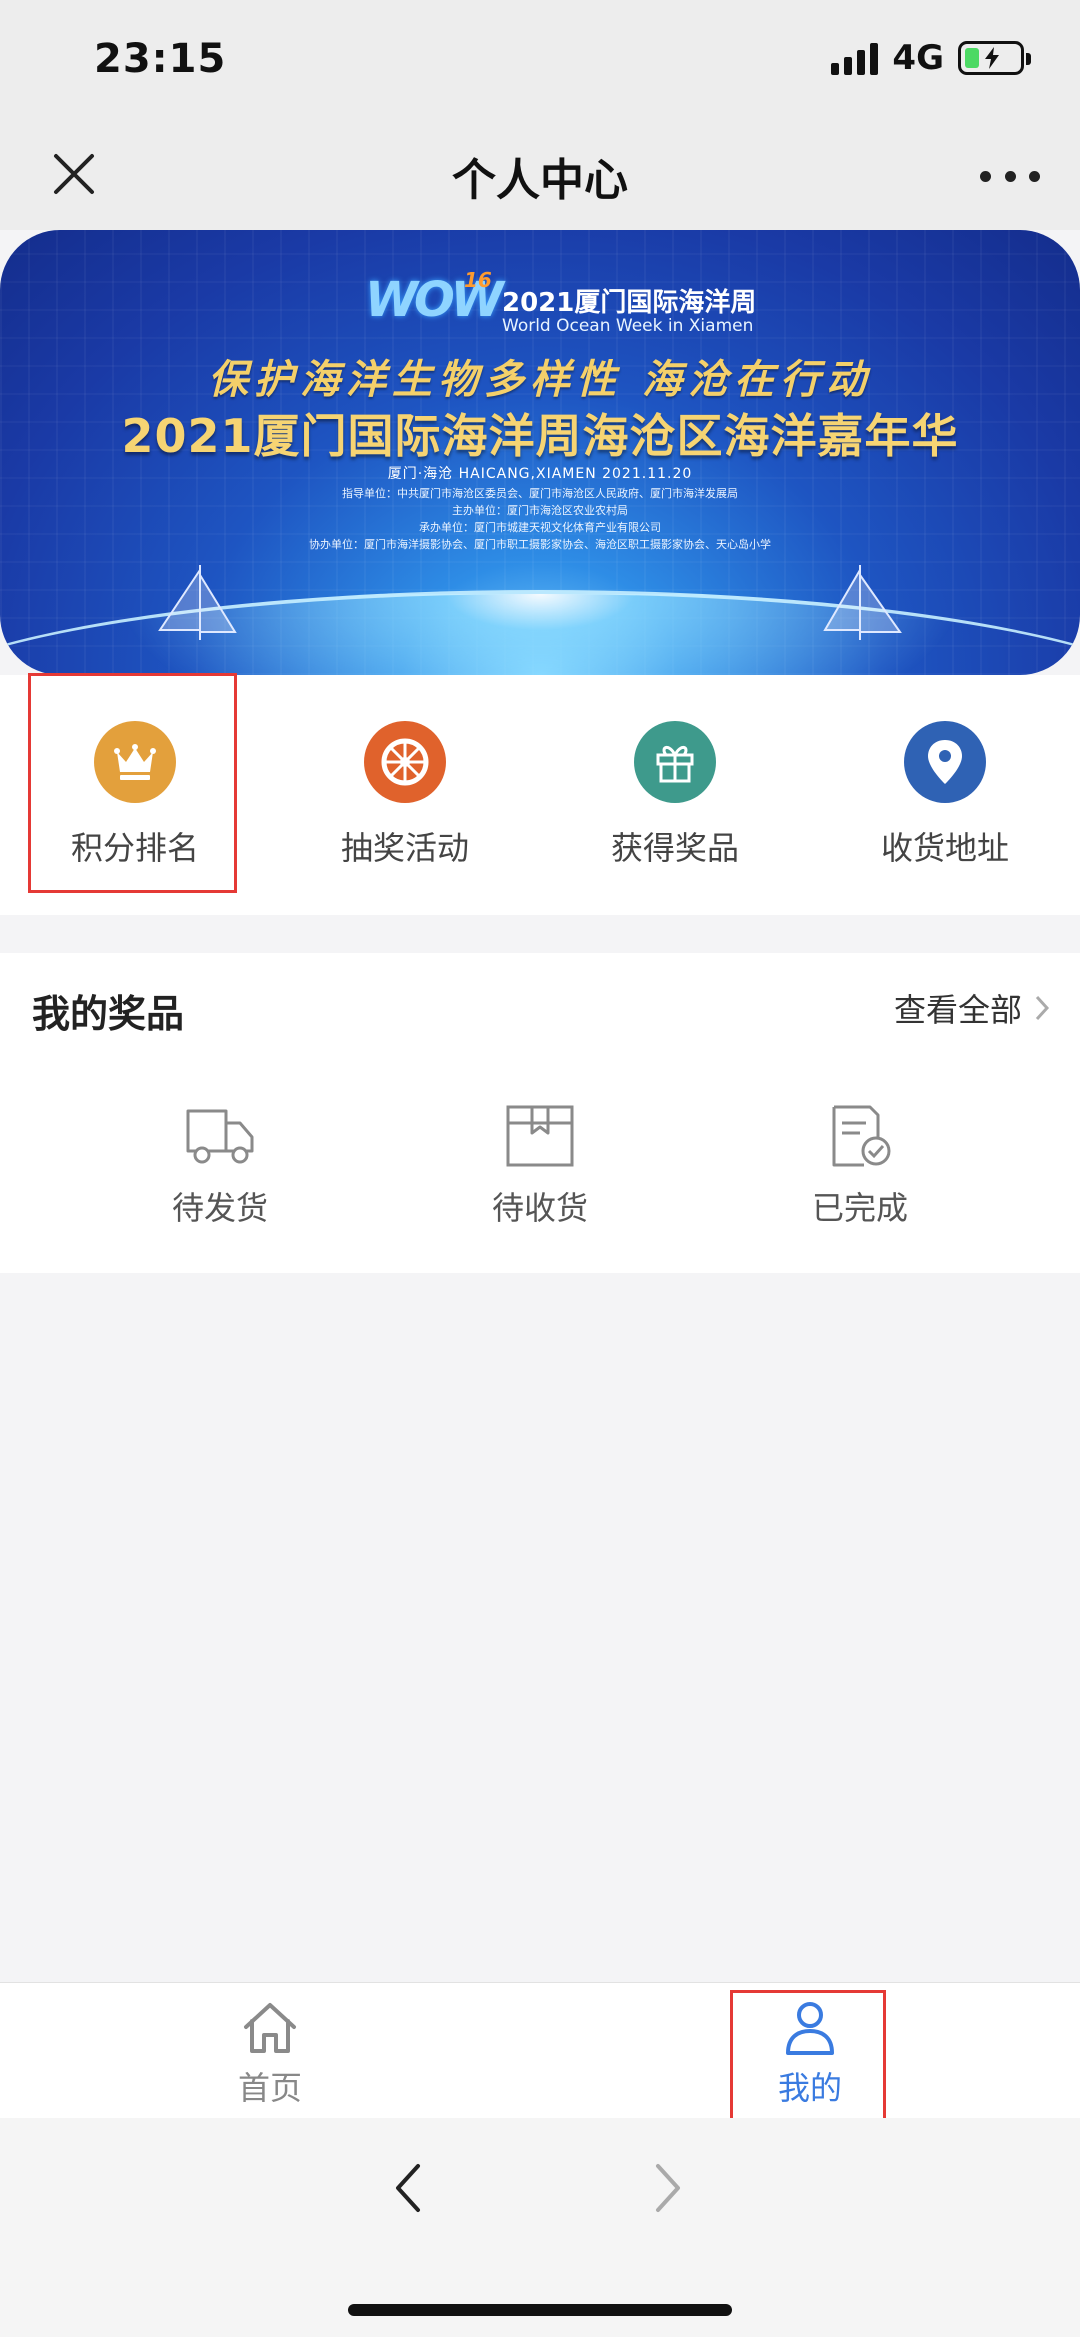 The image size is (1080, 2337). What do you see at coordinates (994, 58) in the screenshot?
I see `battery-icon` at bounding box center [994, 58].